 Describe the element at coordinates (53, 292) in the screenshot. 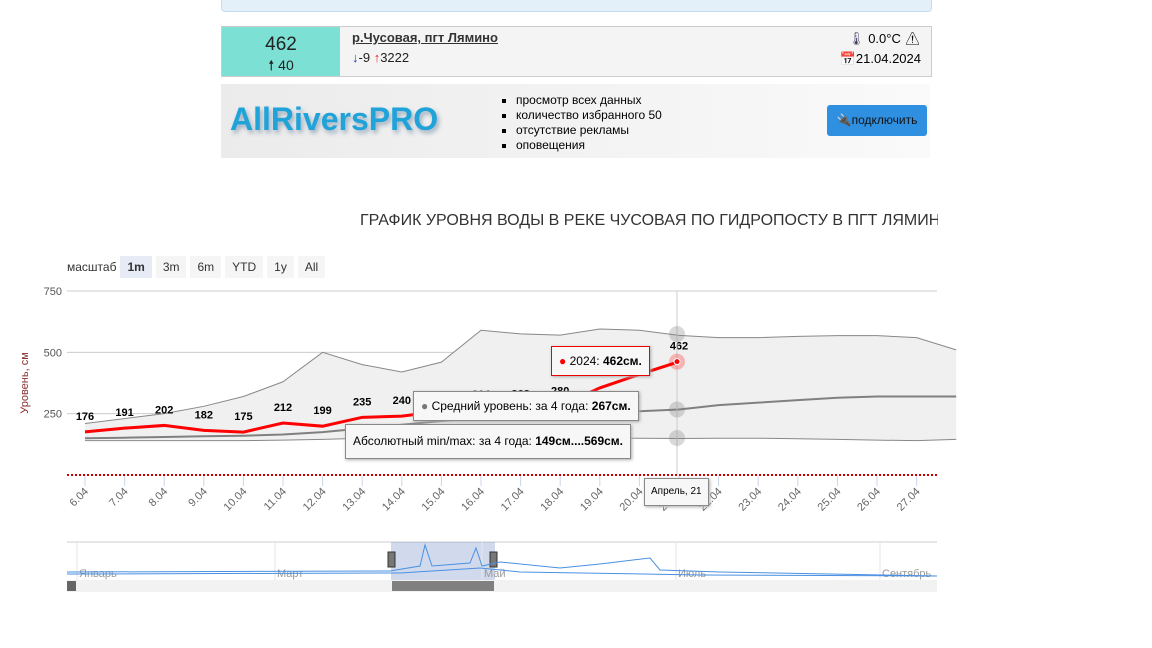

I see `y-tick-label: 750` at that location.